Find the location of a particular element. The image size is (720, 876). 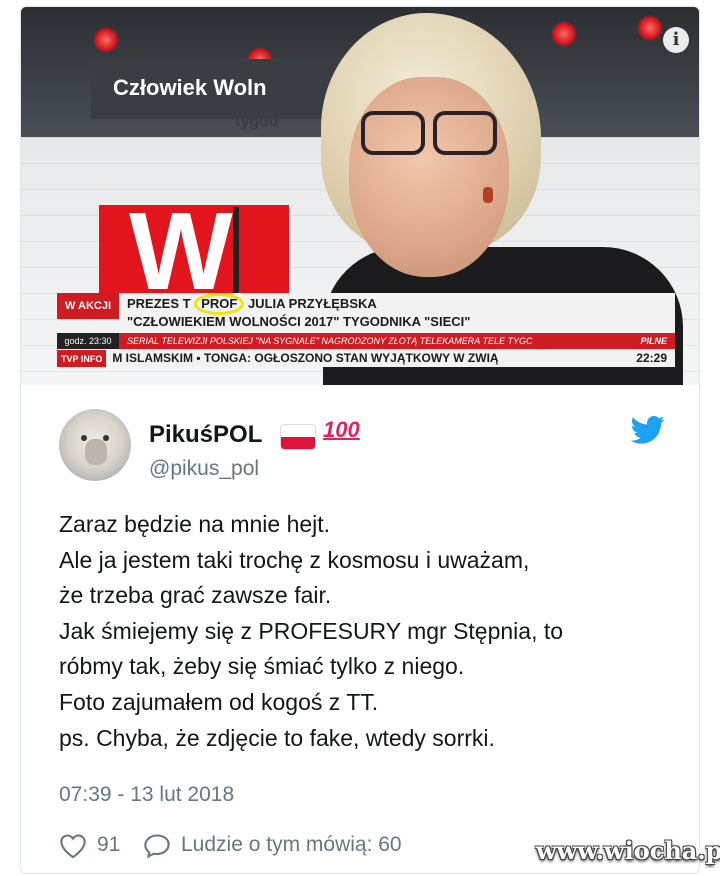

ticker-time: godz. 23:30 is located at coordinates (88, 341).